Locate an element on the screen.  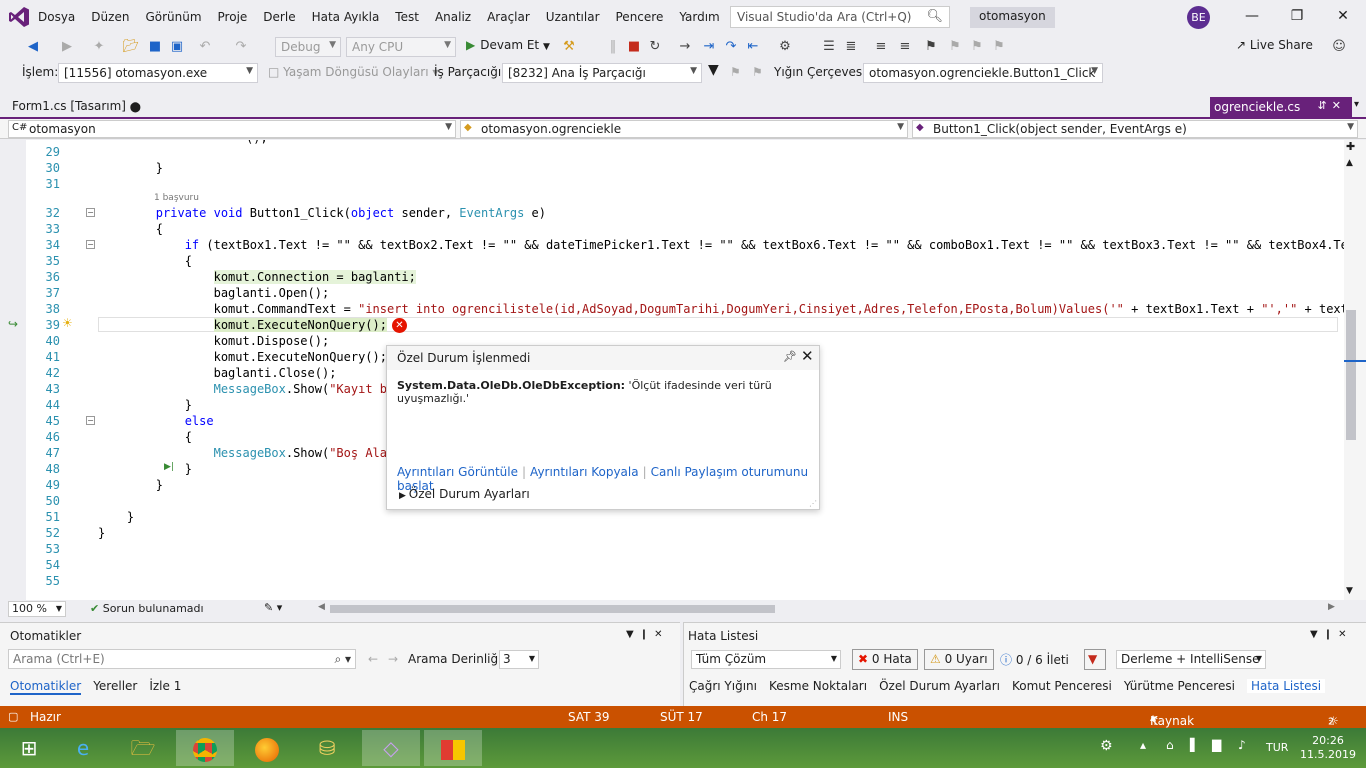
minimize-icon: — is located at coordinates (1252, 16).